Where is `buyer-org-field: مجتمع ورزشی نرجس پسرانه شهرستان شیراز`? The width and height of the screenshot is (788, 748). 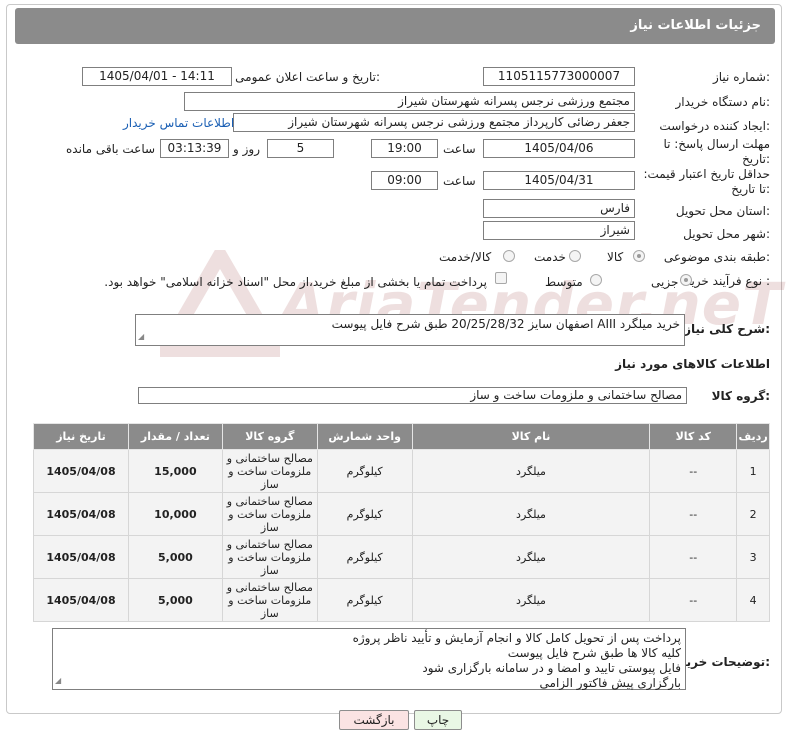
buyer-org-field: مجتمع ورزشی نرجس پسرانه شهرستان شیراز is located at coordinates (409, 101).